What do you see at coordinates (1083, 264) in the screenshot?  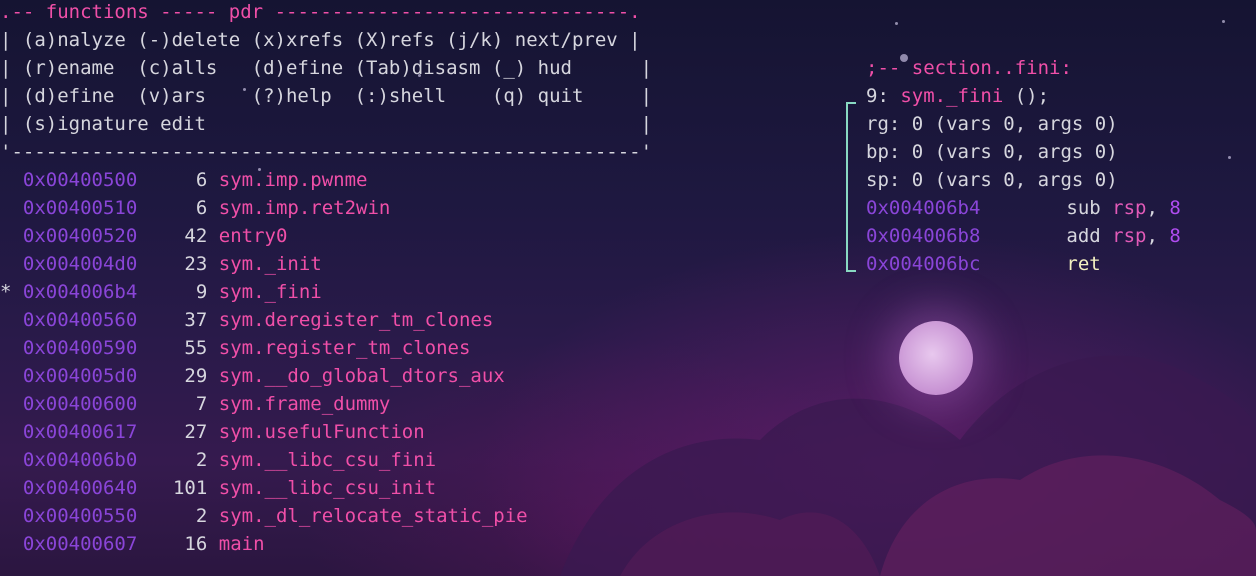 I see `instruction-mnemonic: ret` at bounding box center [1083, 264].